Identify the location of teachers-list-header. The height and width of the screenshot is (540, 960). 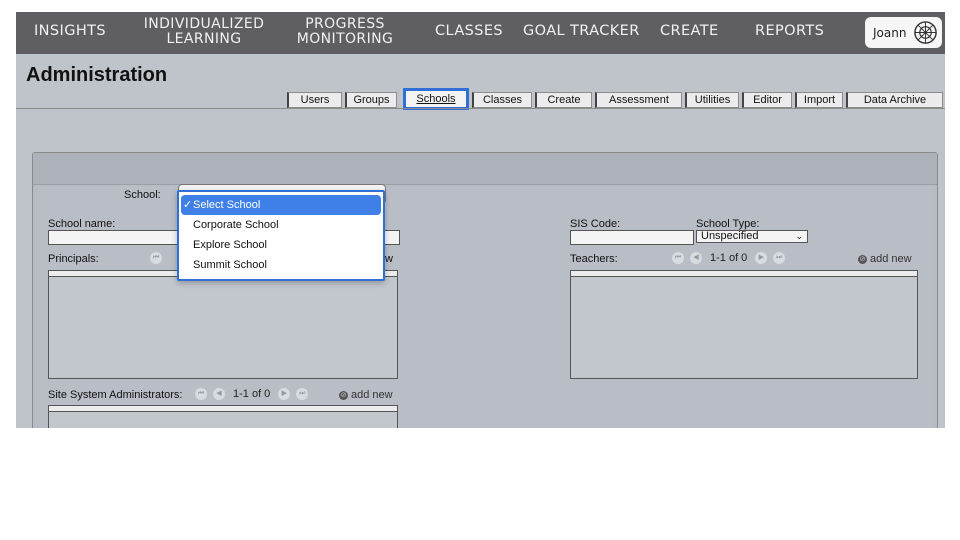
(744, 274).